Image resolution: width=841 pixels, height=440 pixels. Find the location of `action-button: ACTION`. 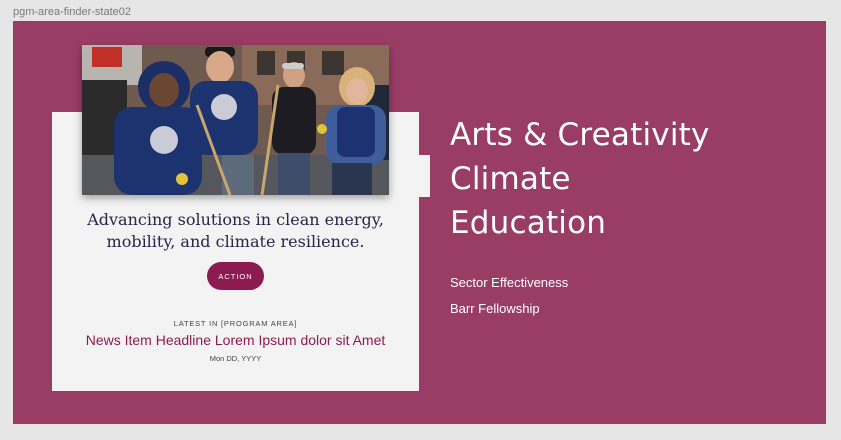

action-button: ACTION is located at coordinates (235, 276).